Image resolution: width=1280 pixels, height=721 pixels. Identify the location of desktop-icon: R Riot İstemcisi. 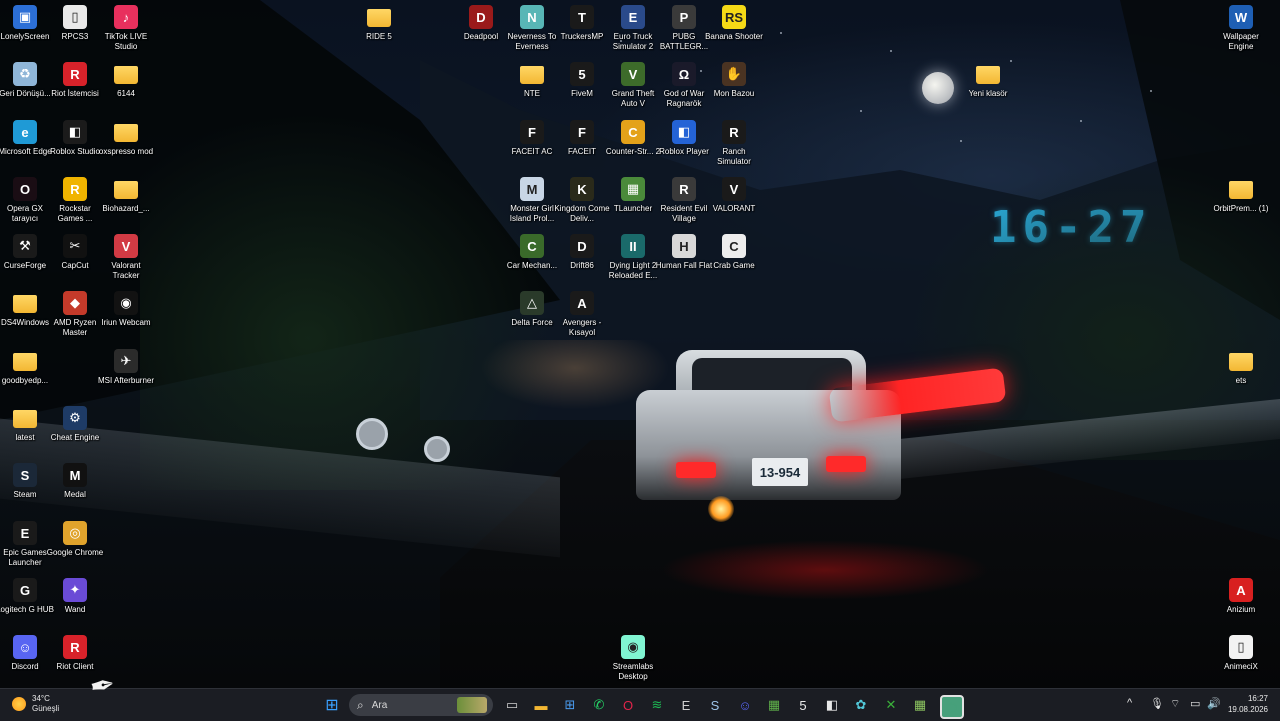
(75, 80).